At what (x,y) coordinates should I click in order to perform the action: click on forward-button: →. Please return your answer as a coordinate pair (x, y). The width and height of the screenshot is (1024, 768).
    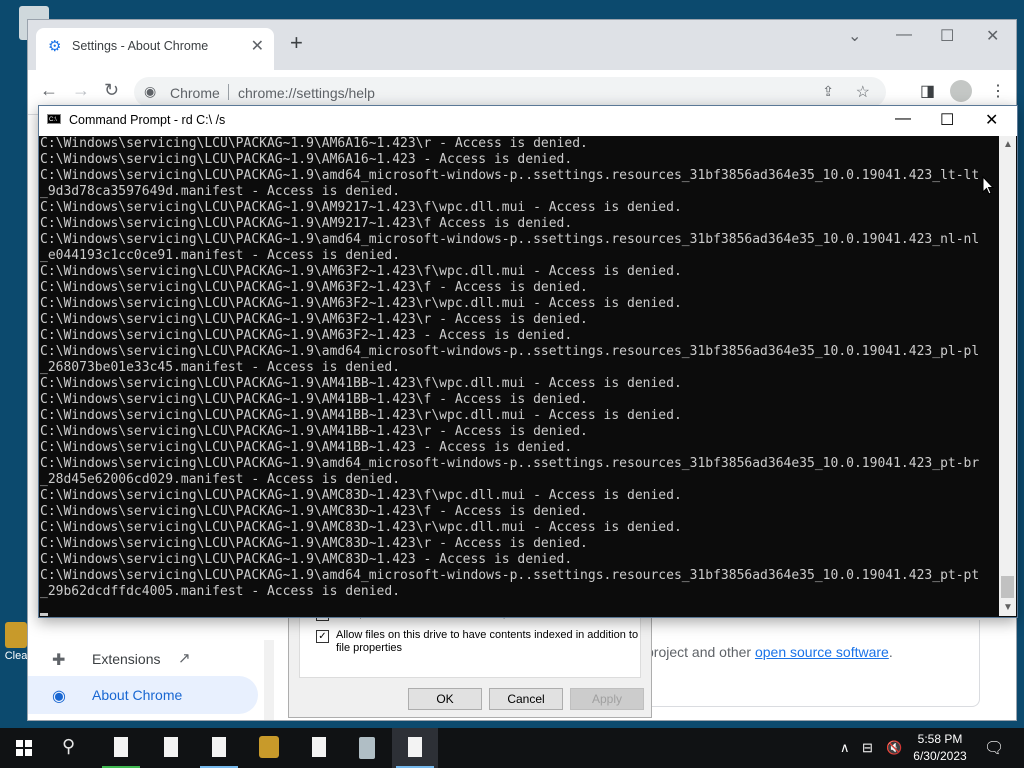
    Looking at the image, I should click on (81, 90).